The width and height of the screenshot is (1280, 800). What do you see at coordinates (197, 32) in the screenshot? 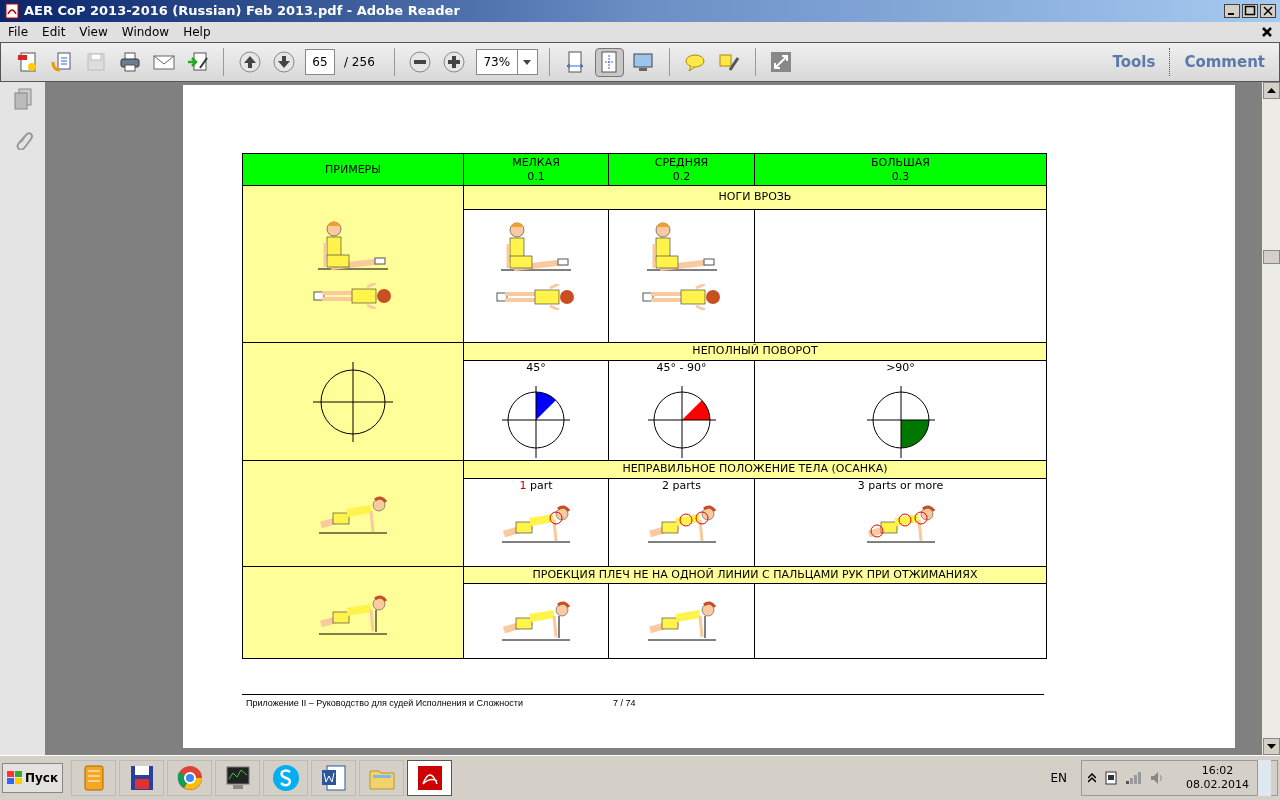
I see `menu-item: Help` at bounding box center [197, 32].